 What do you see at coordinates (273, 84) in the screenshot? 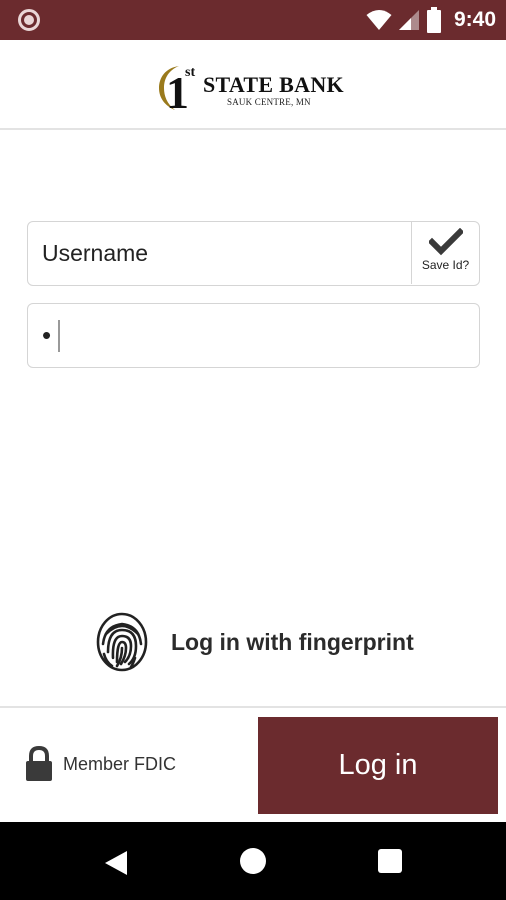
I see `bank-name: STATE BANK` at bounding box center [273, 84].